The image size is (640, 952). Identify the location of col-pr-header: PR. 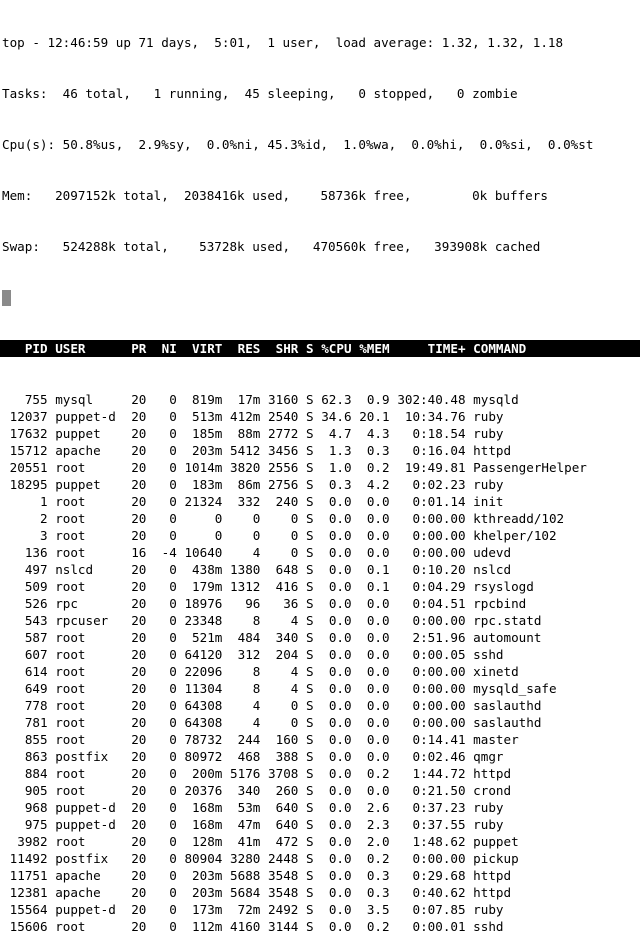
(142, 348).